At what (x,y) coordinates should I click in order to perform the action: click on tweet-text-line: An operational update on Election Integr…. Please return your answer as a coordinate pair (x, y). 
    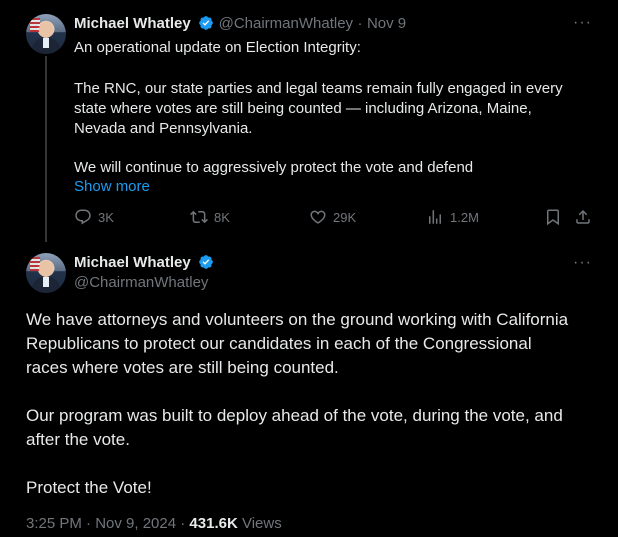
    Looking at the image, I should click on (217, 47).